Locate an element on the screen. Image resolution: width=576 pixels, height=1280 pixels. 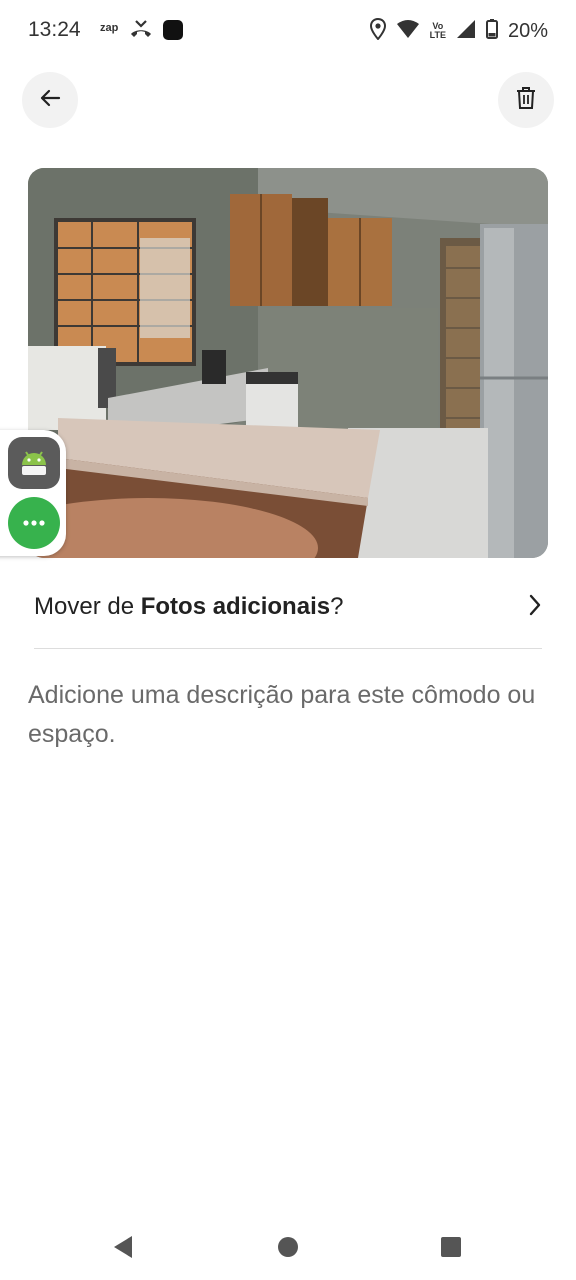
more-options-bubble-button is located at coordinates (34, 523).